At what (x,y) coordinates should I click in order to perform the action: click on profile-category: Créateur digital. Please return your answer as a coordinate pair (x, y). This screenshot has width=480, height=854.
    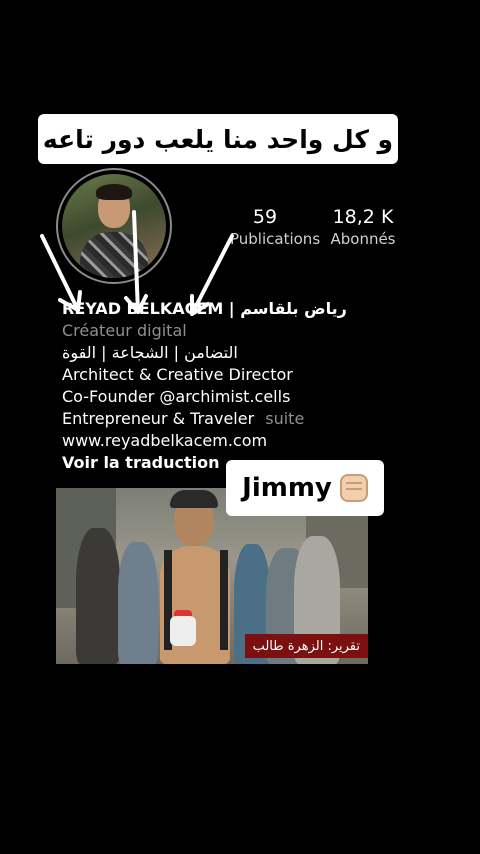
    Looking at the image, I should click on (124, 330).